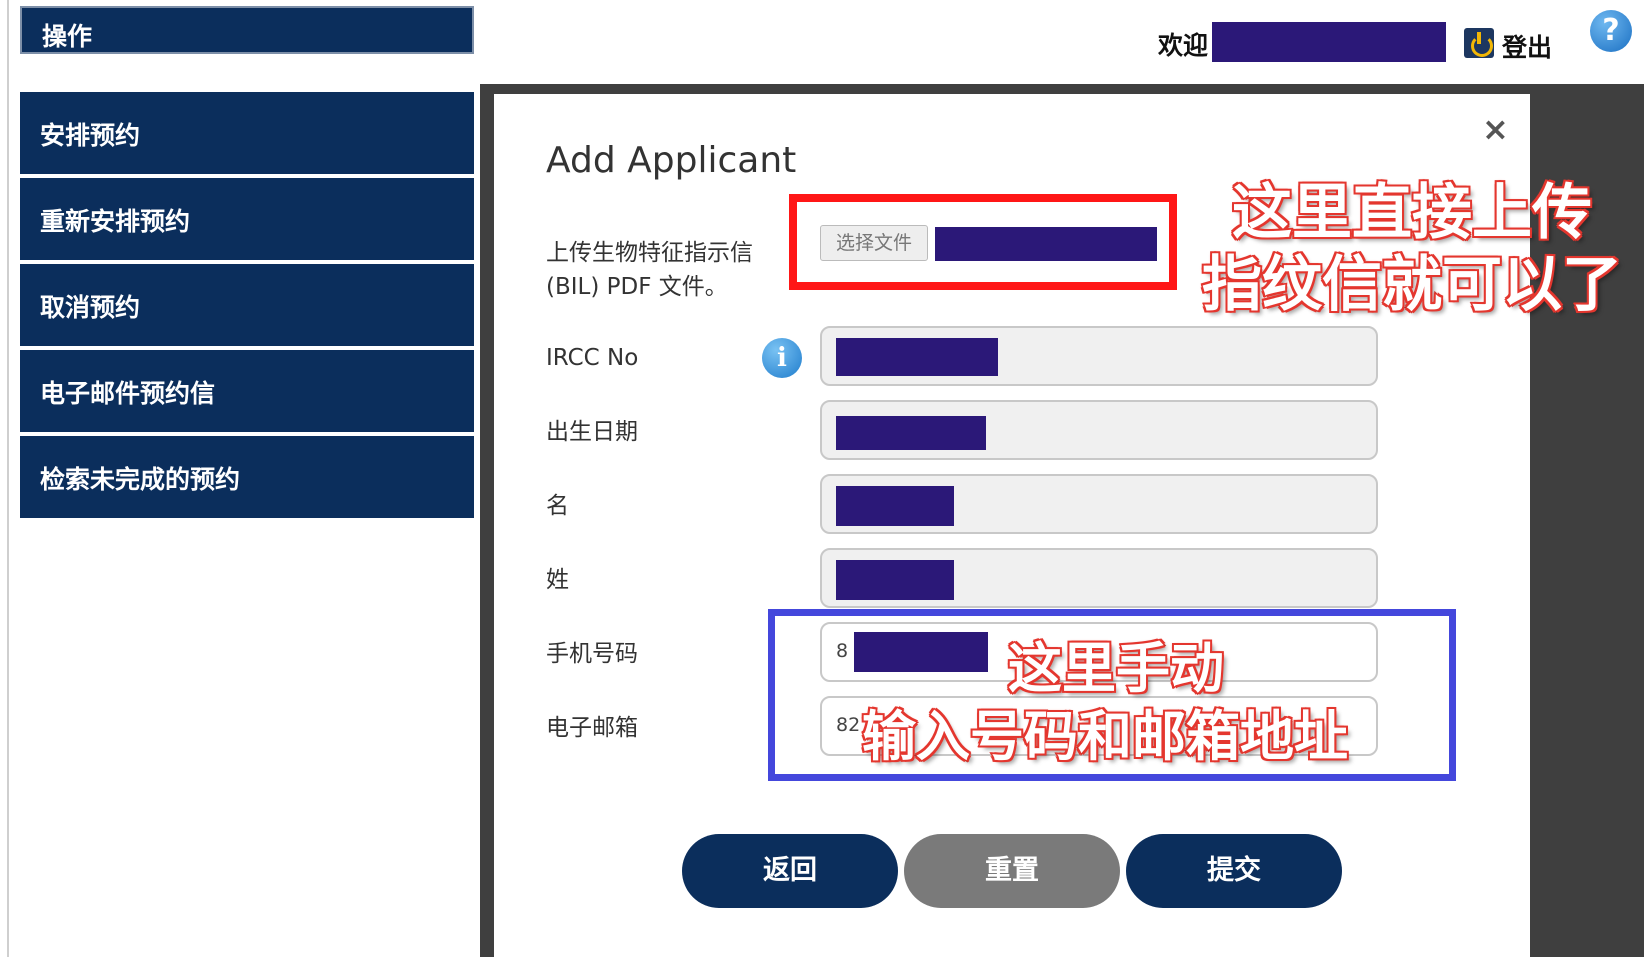 This screenshot has width=1644, height=957. I want to click on sidebar-item-cancel: 取消预约, so click(247, 305).